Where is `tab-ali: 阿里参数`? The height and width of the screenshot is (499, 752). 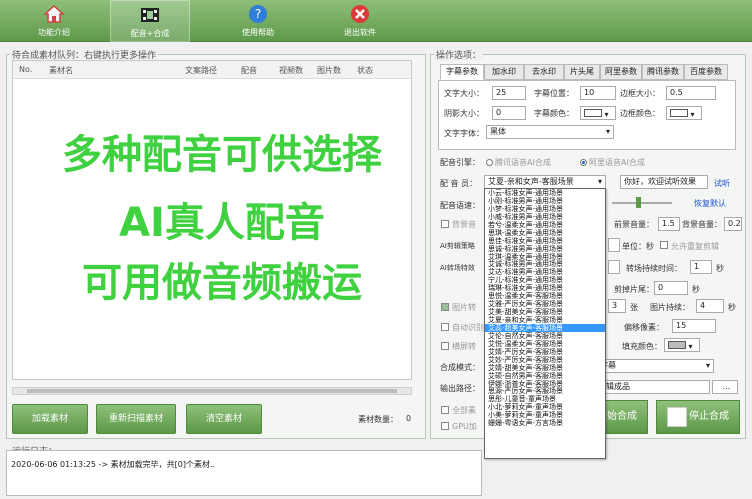
tab-ali: 阿里参数 is located at coordinates (621, 72).